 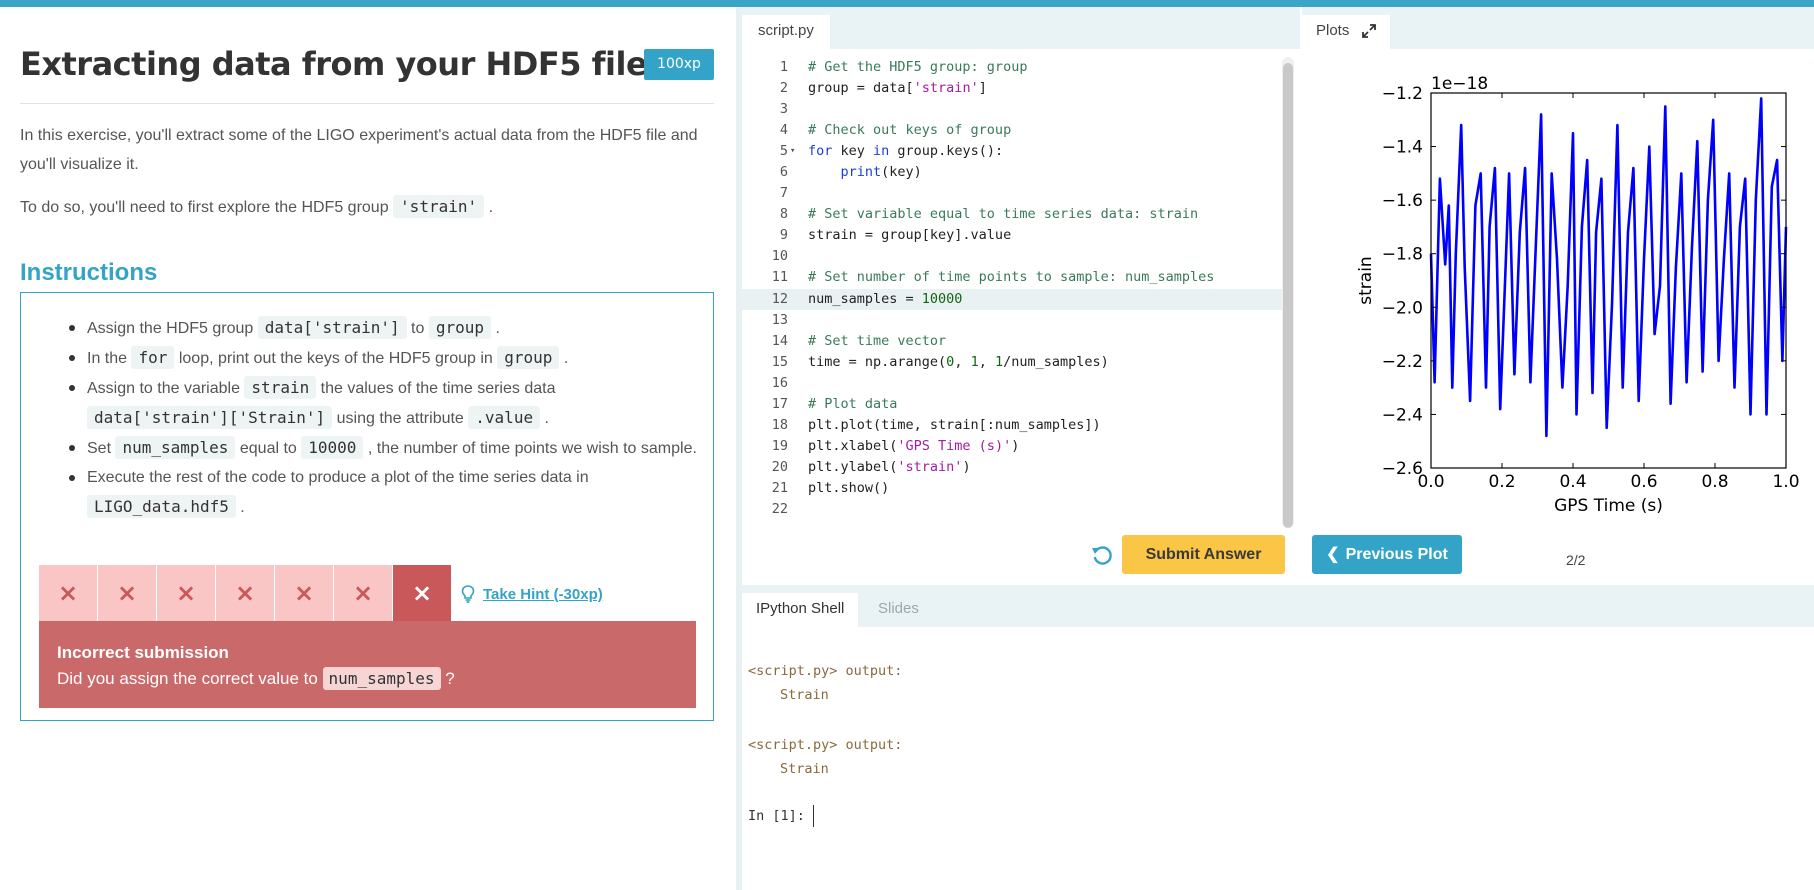 I want to click on code-line: 6 print(key), so click(x=1012, y=172).